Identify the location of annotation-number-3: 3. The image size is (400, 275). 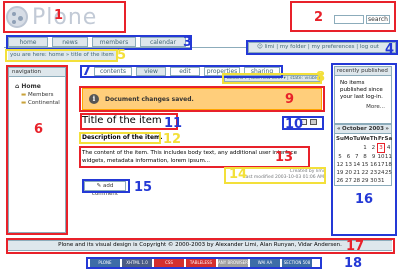
(188, 42).